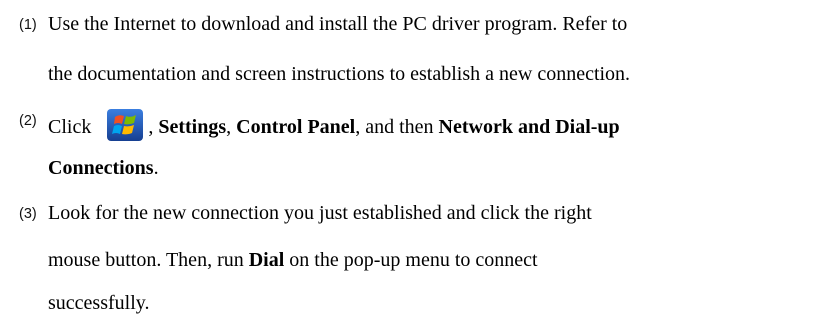 Image resolution: width=826 pixels, height=323 pixels. I want to click on step-number: (3), so click(28, 214).